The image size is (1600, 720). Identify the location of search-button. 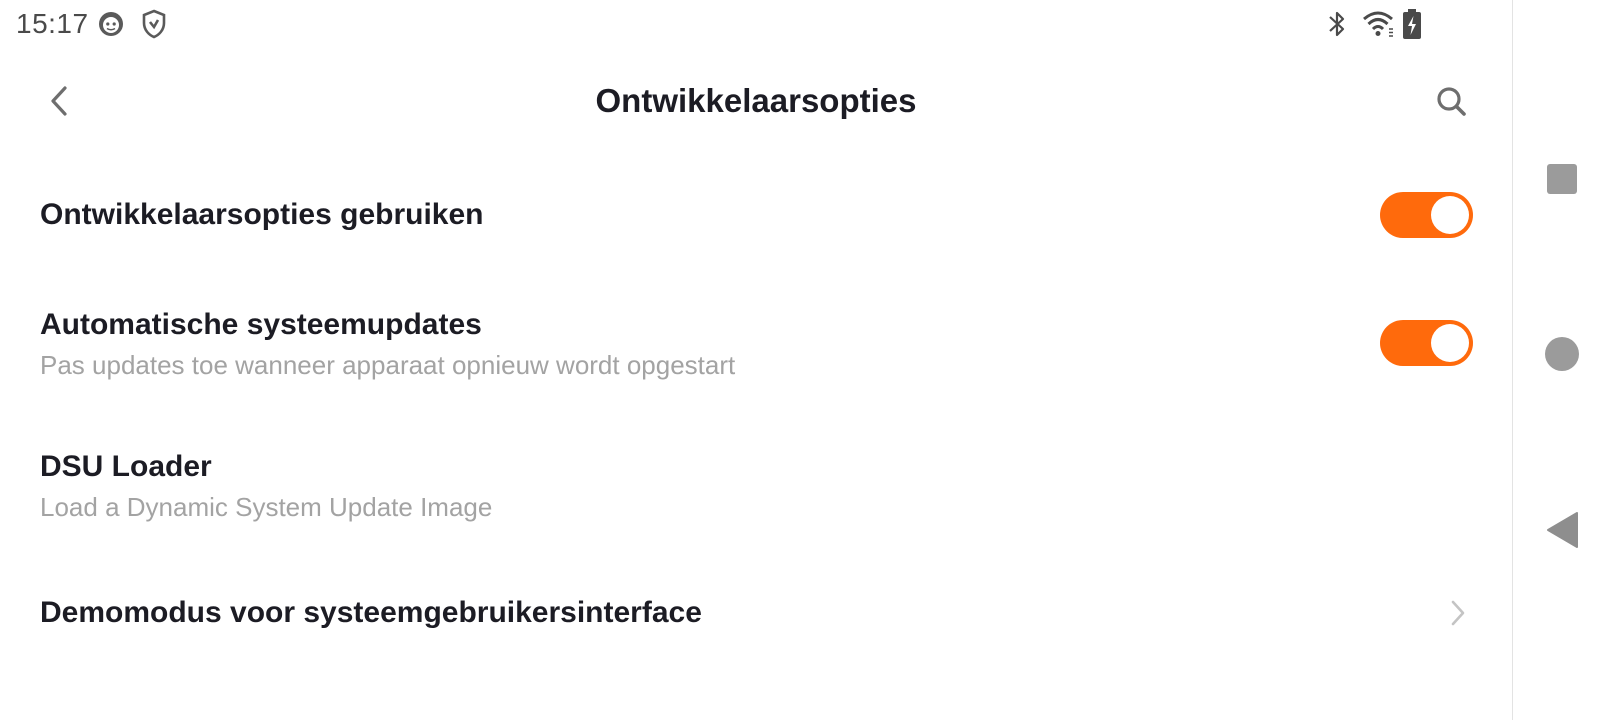
(1452, 102).